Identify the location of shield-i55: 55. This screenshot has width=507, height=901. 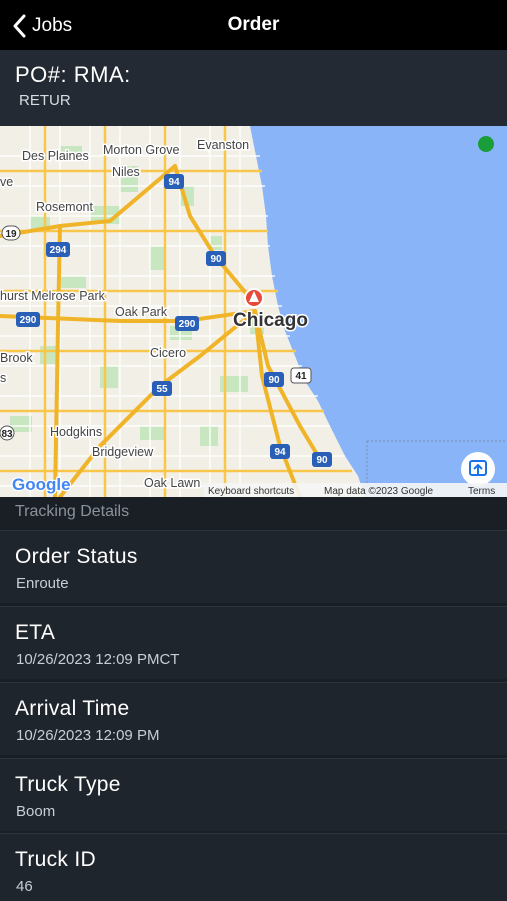
(162, 388).